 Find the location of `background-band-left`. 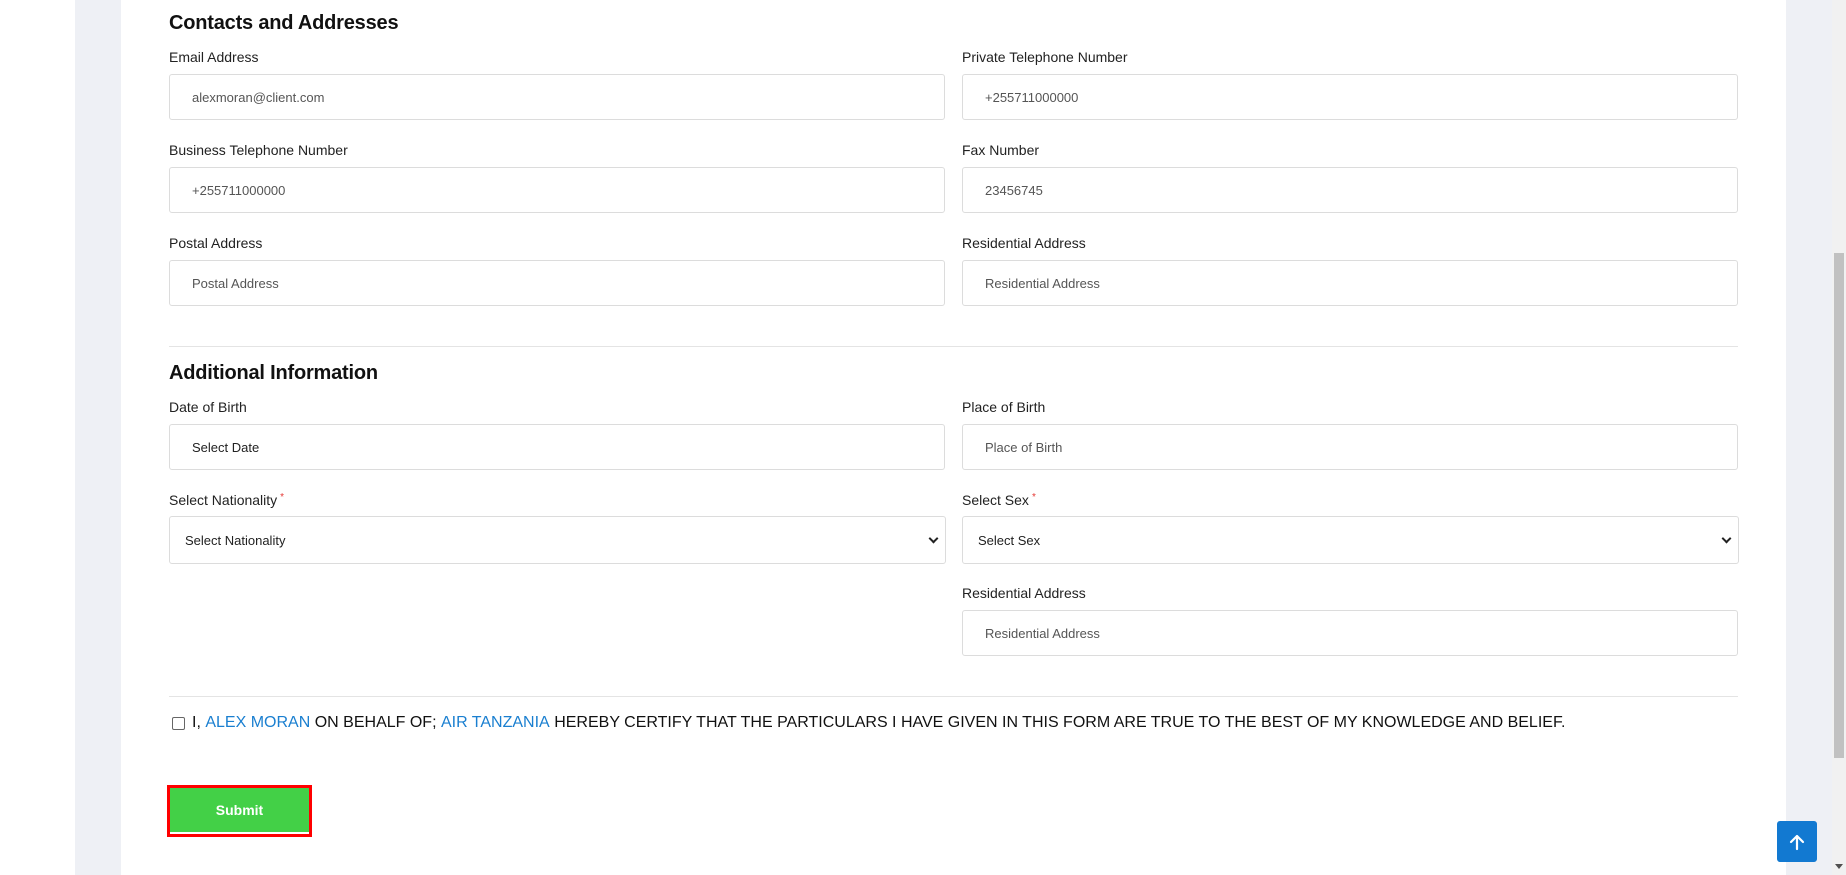

background-band-left is located at coordinates (98, 437).